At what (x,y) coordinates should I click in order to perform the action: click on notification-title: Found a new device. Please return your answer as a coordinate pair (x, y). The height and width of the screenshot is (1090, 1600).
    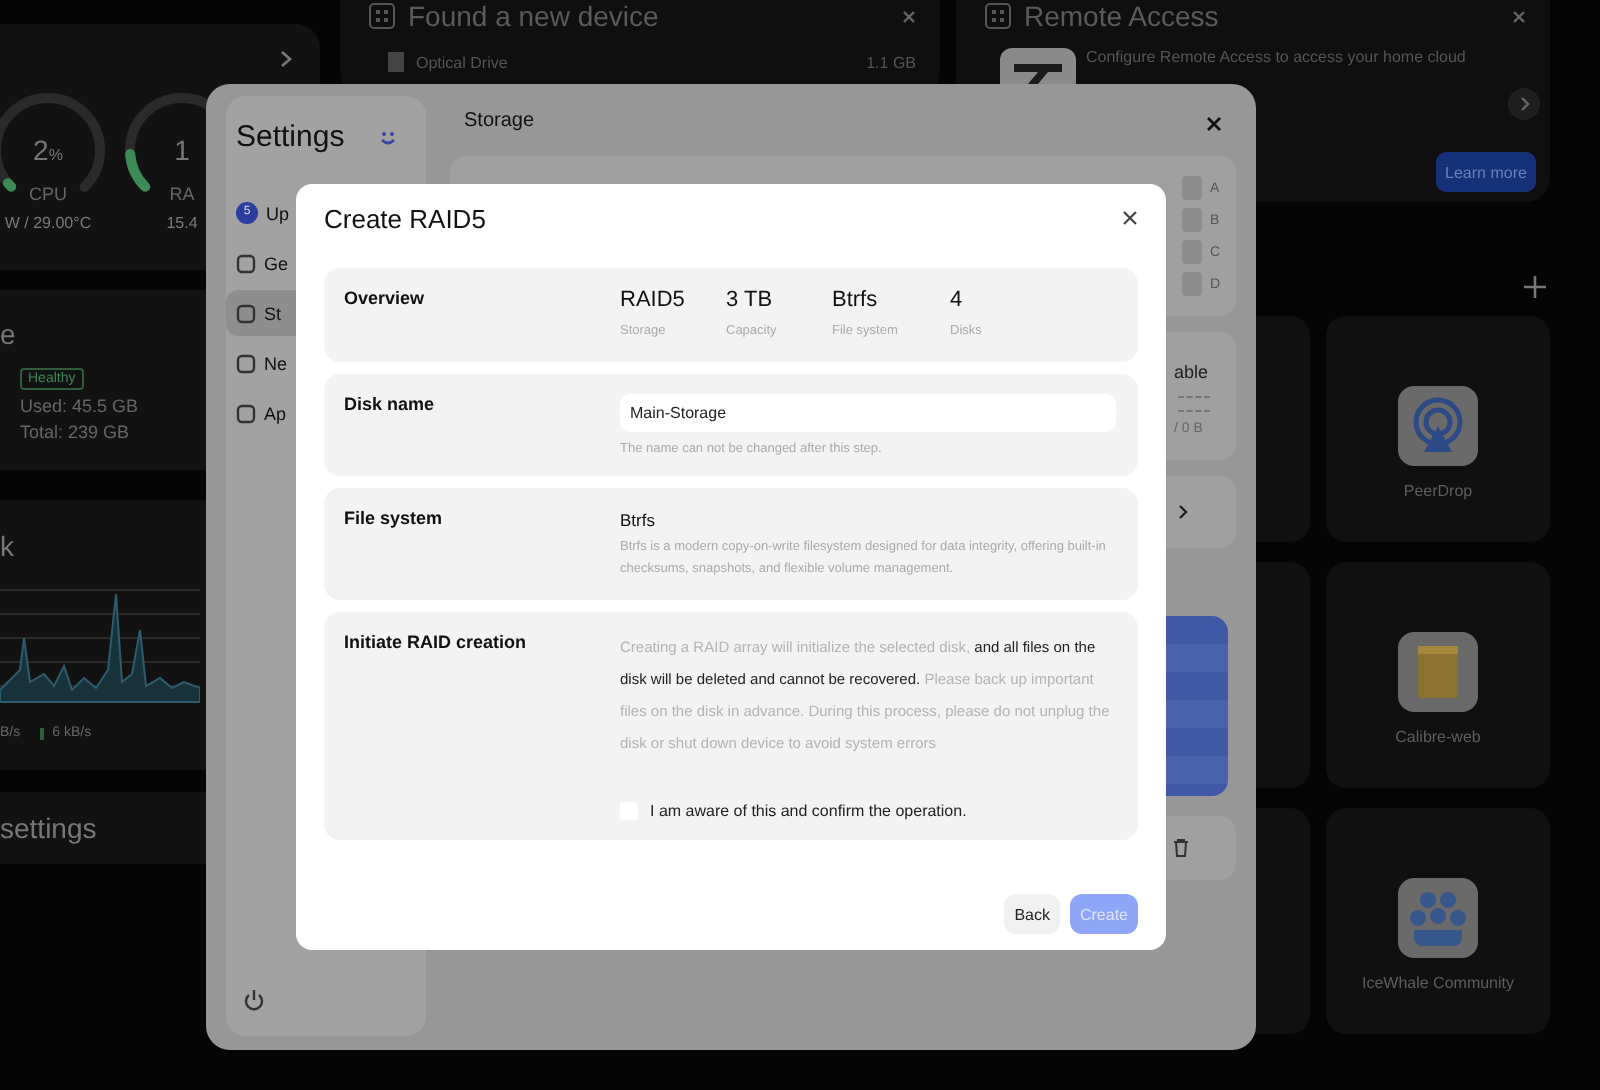
    Looking at the image, I should click on (534, 16).